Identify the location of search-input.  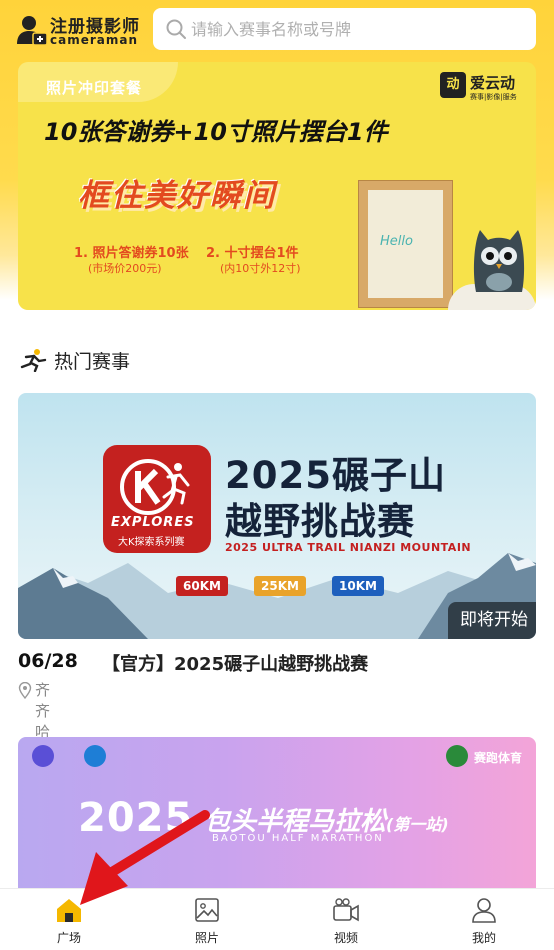
(356, 29).